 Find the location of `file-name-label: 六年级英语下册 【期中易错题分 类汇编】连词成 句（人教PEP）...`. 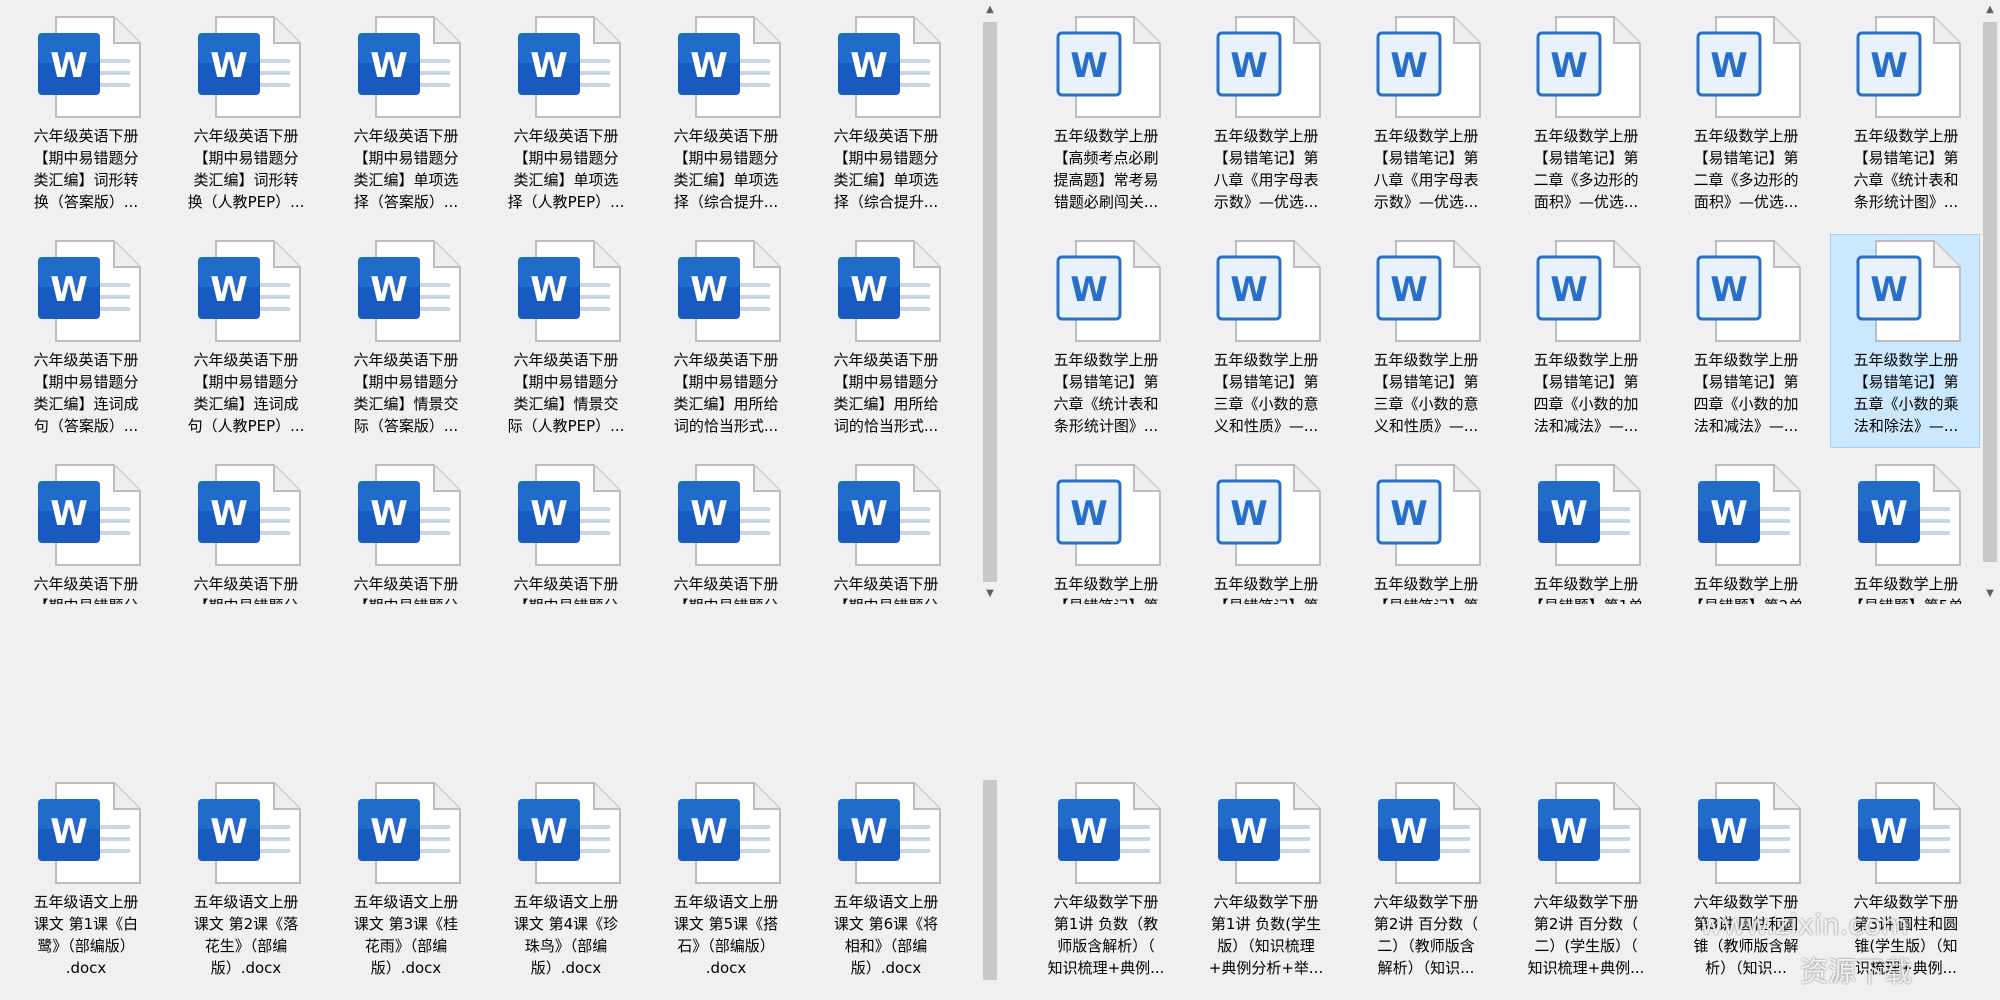

file-name-label: 六年级英语下册 【期中易错题分 类汇编】连词成 句（人教PEP）... is located at coordinates (246, 393).